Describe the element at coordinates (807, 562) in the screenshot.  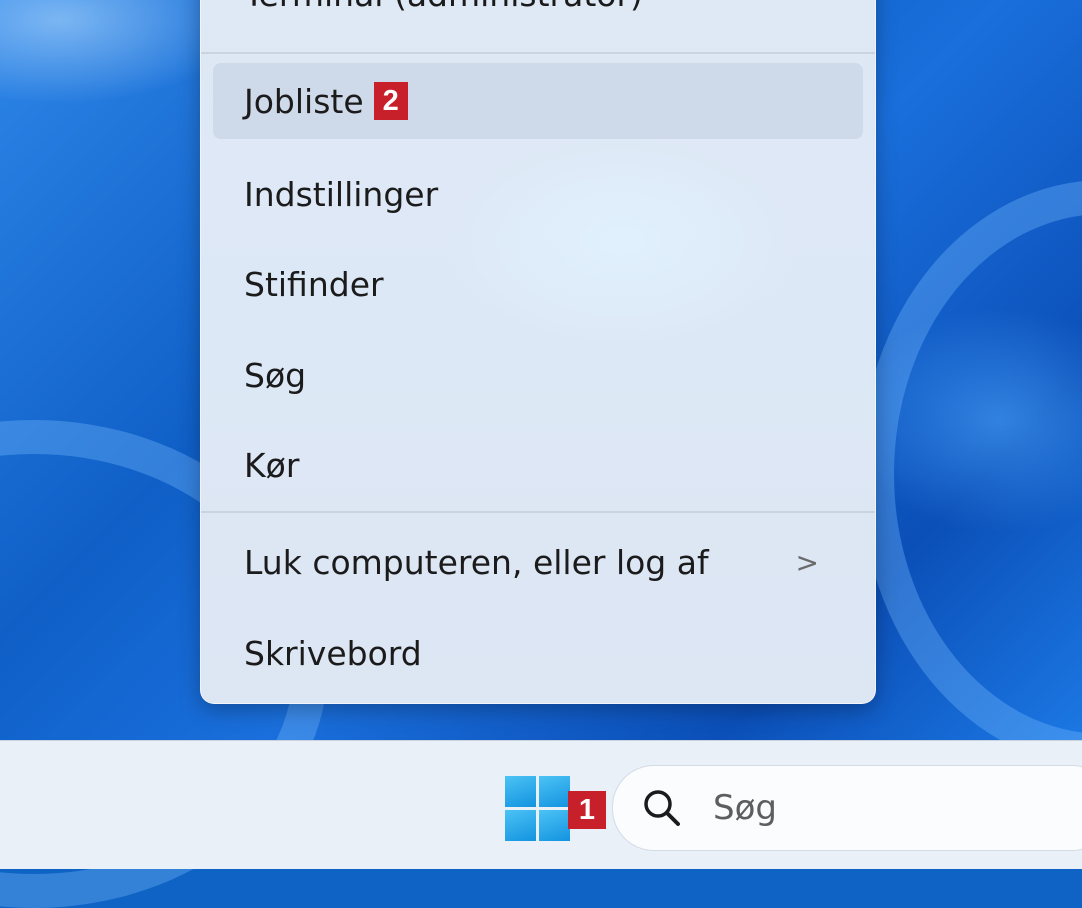
I see `chevron-right-icon: >` at that location.